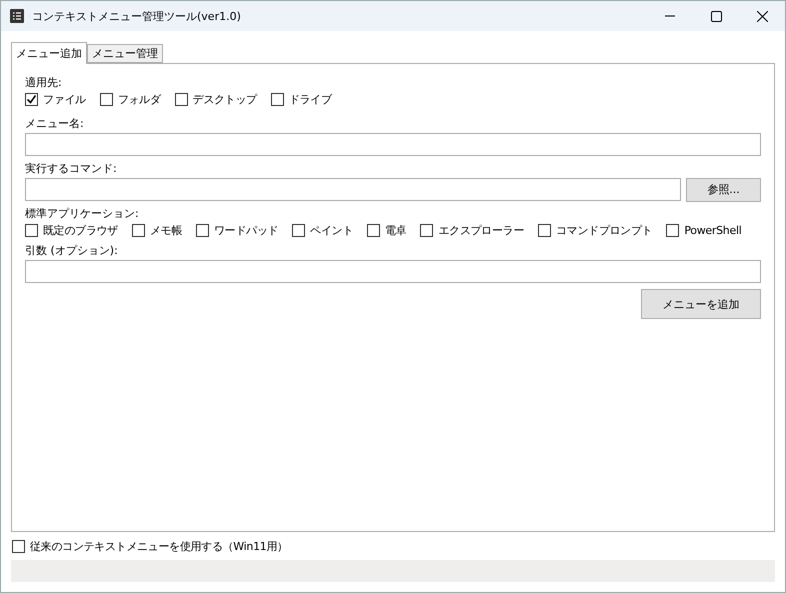 This screenshot has width=786, height=593. What do you see at coordinates (55, 99) in the screenshot?
I see `checkbox: ファイル` at bounding box center [55, 99].